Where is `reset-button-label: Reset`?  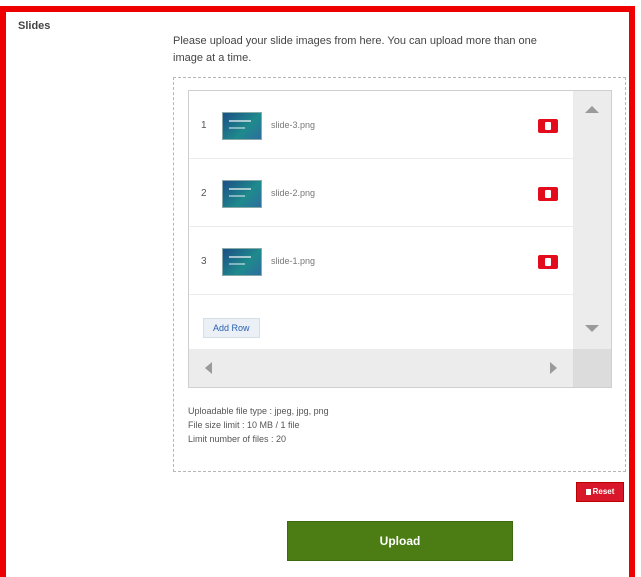 reset-button-label: Reset is located at coordinates (603, 491).